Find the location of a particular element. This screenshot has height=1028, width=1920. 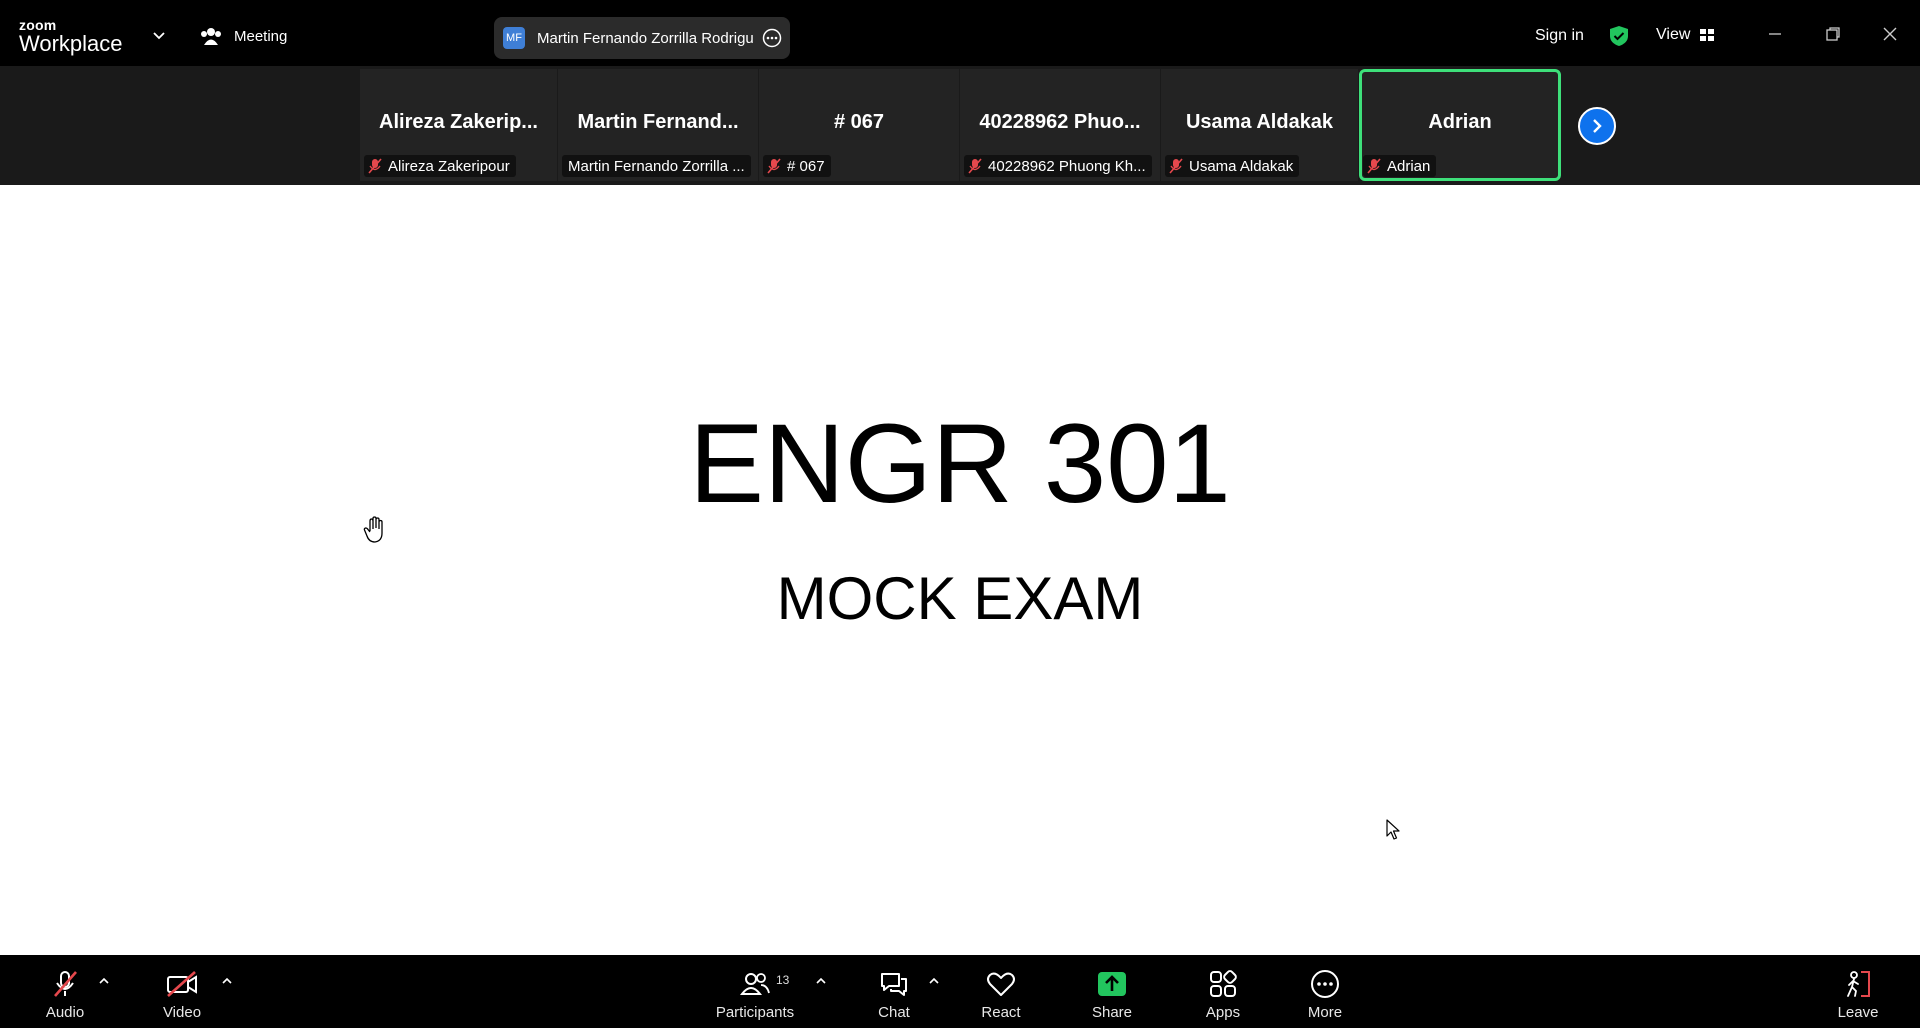

react-button: React is located at coordinates (1001, 991).